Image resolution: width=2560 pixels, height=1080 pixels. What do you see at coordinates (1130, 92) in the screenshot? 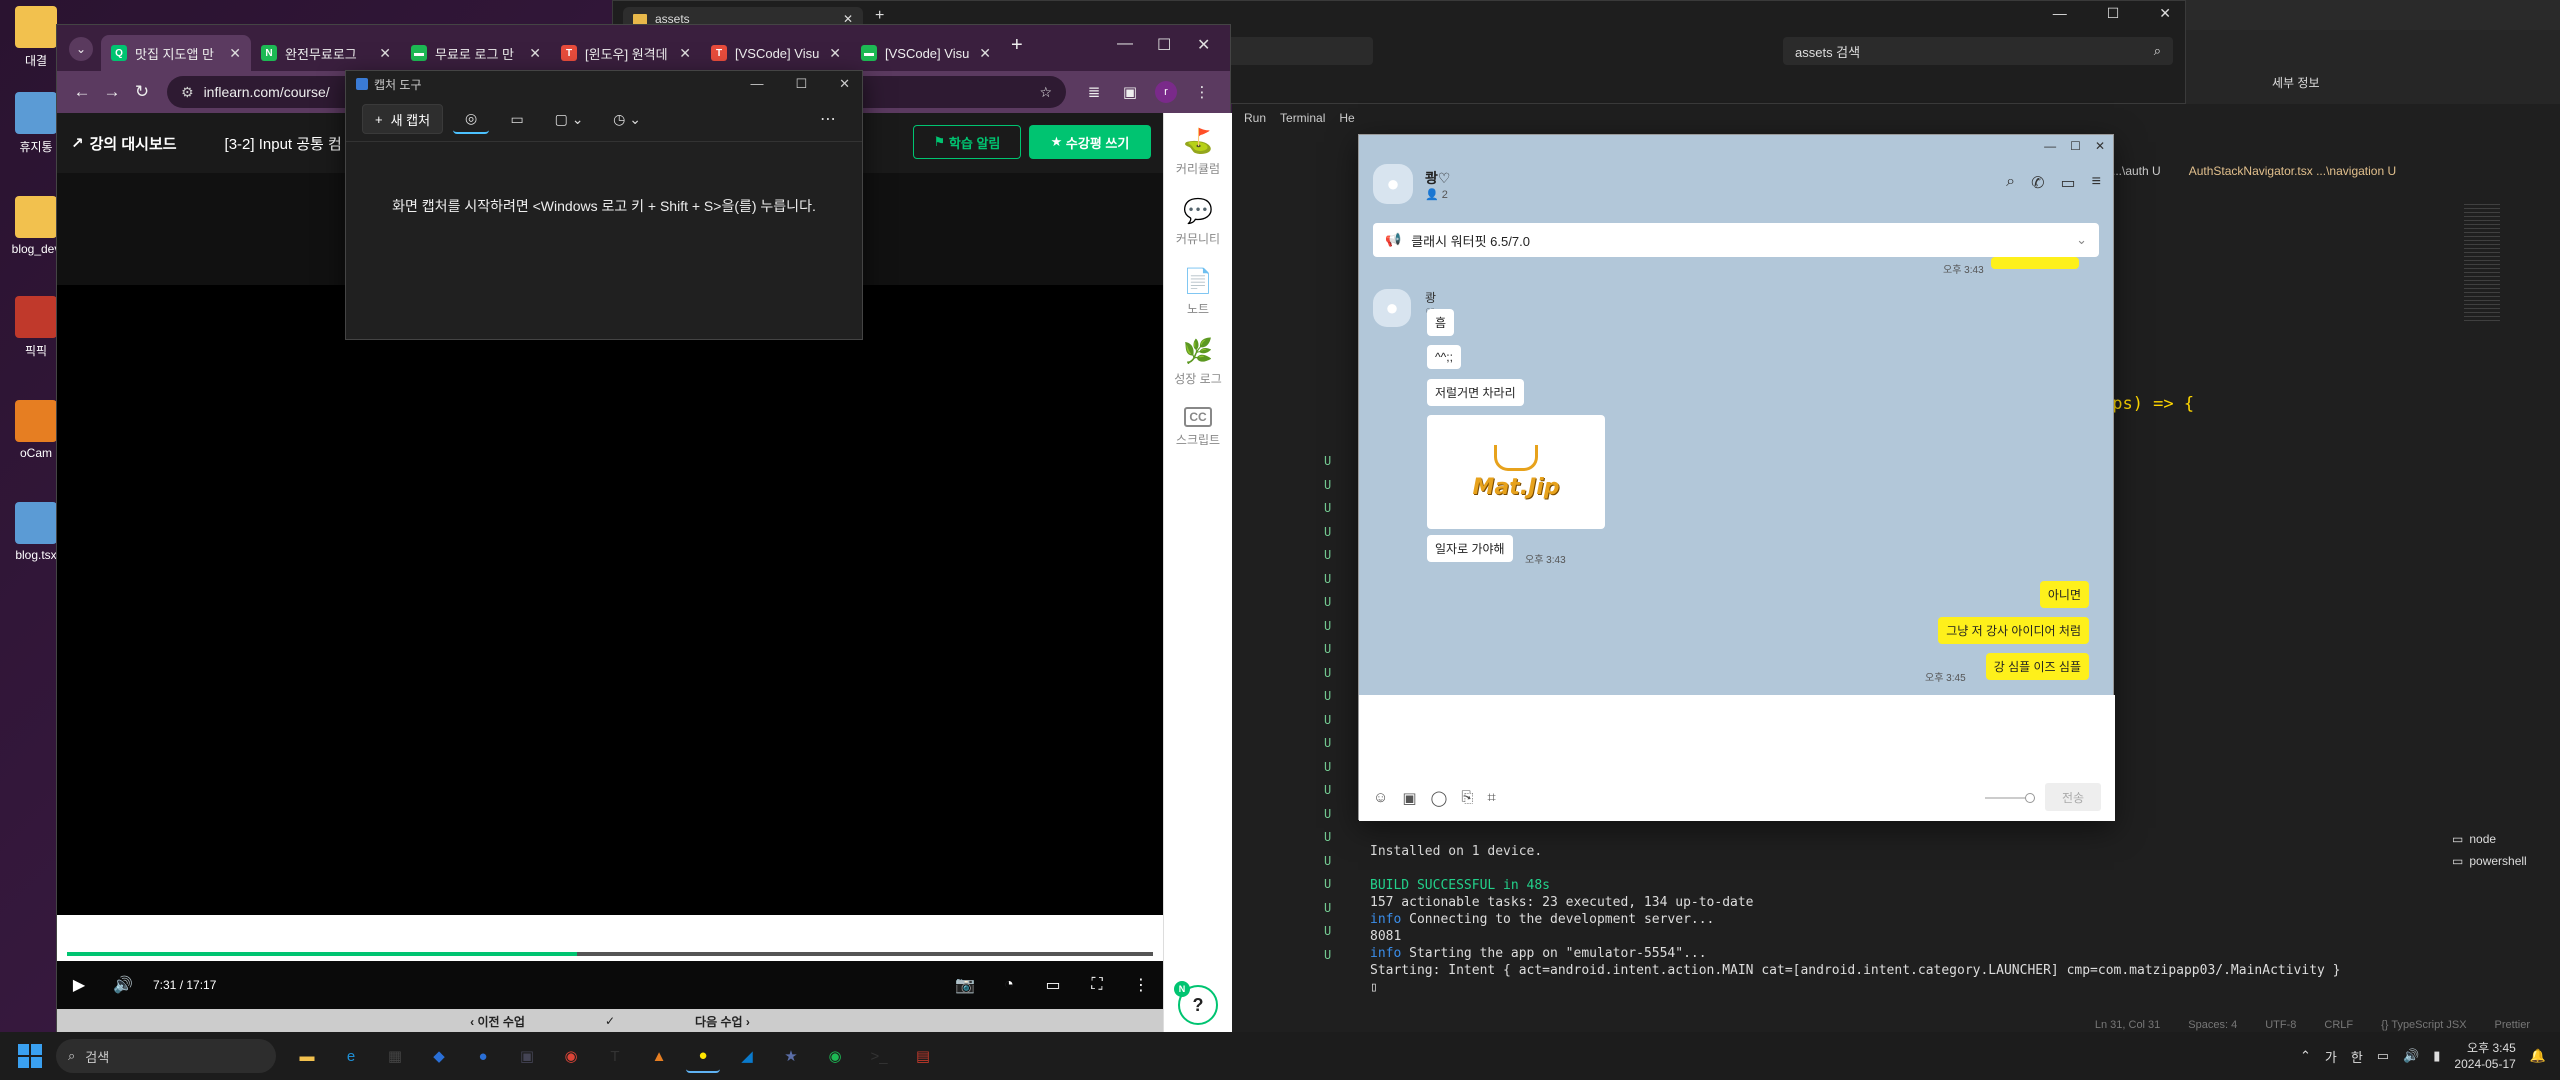
I see `extensions-icon: ▣` at bounding box center [1130, 92].